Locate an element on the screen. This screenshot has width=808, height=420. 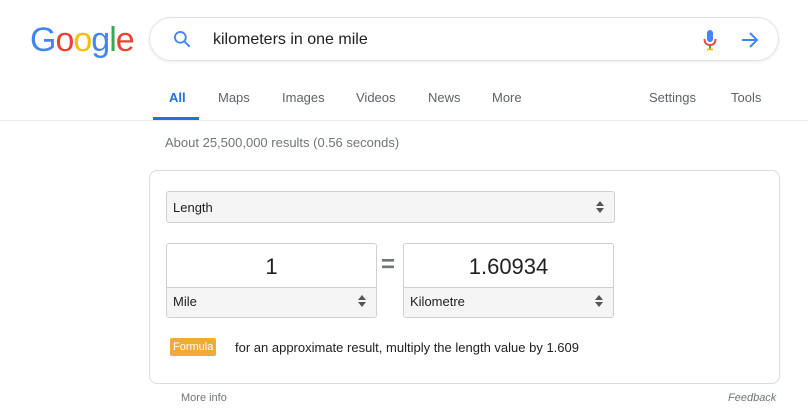
tabs-divider is located at coordinates (404, 120).